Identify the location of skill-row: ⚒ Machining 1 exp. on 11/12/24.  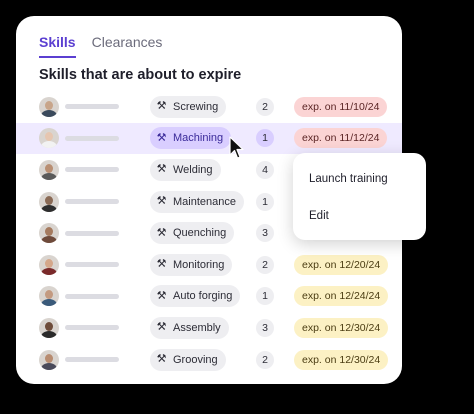
(209, 138).